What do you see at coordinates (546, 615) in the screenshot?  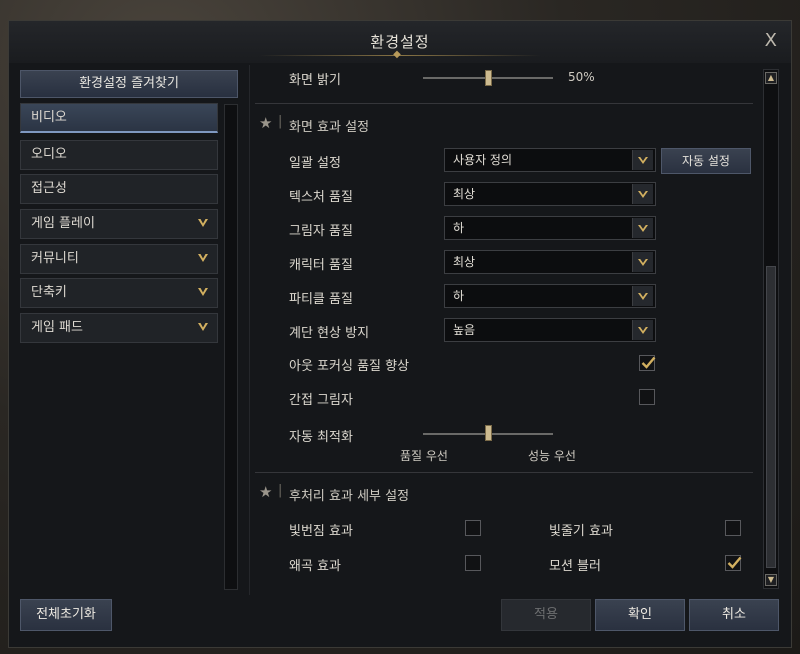 I see `apply-button: 적용` at bounding box center [546, 615].